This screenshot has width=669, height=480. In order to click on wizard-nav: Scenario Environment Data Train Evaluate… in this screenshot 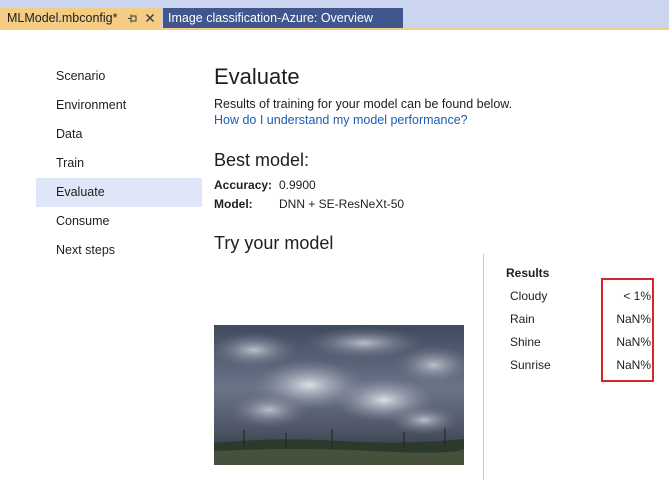, I will do `click(119, 163)`.